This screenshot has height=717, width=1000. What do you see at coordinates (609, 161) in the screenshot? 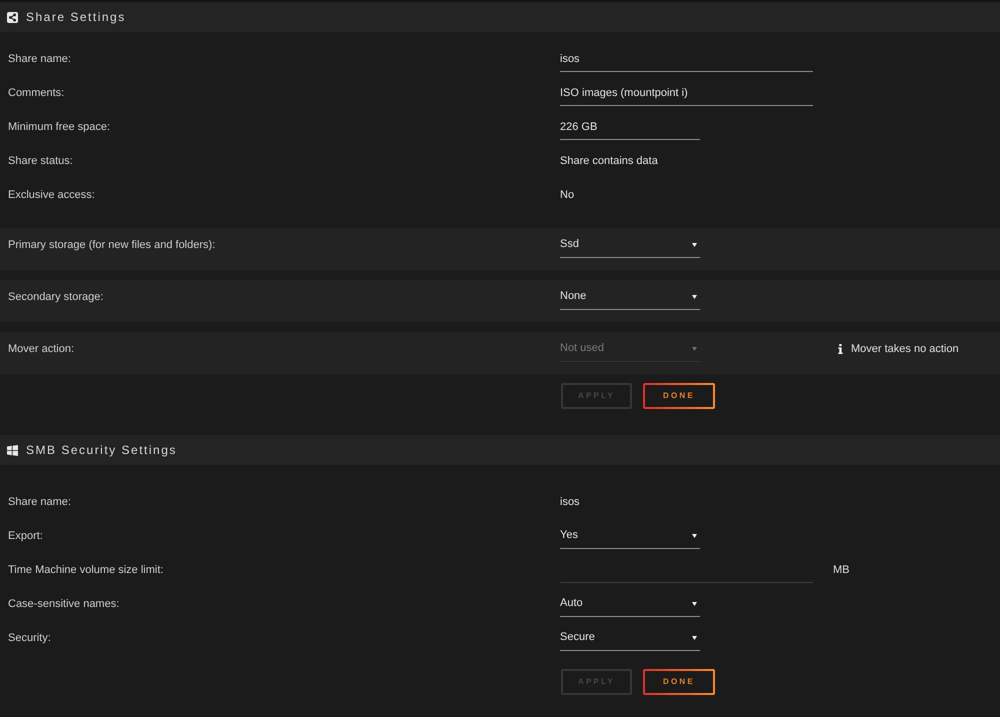
I see `field-value: Share contains data` at bounding box center [609, 161].